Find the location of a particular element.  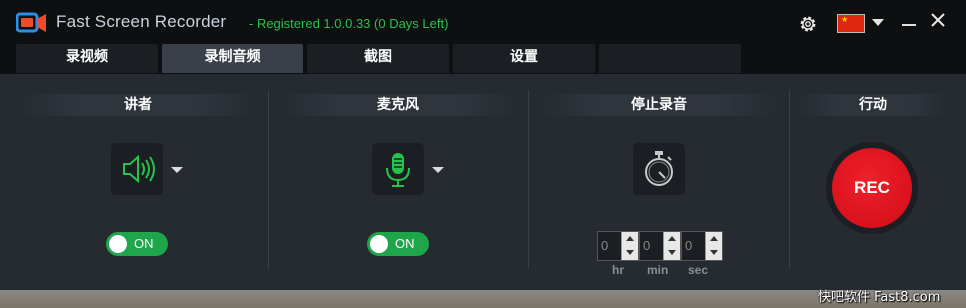

watermark-text: 快吧软件 Fast8.com is located at coordinates (879, 297).